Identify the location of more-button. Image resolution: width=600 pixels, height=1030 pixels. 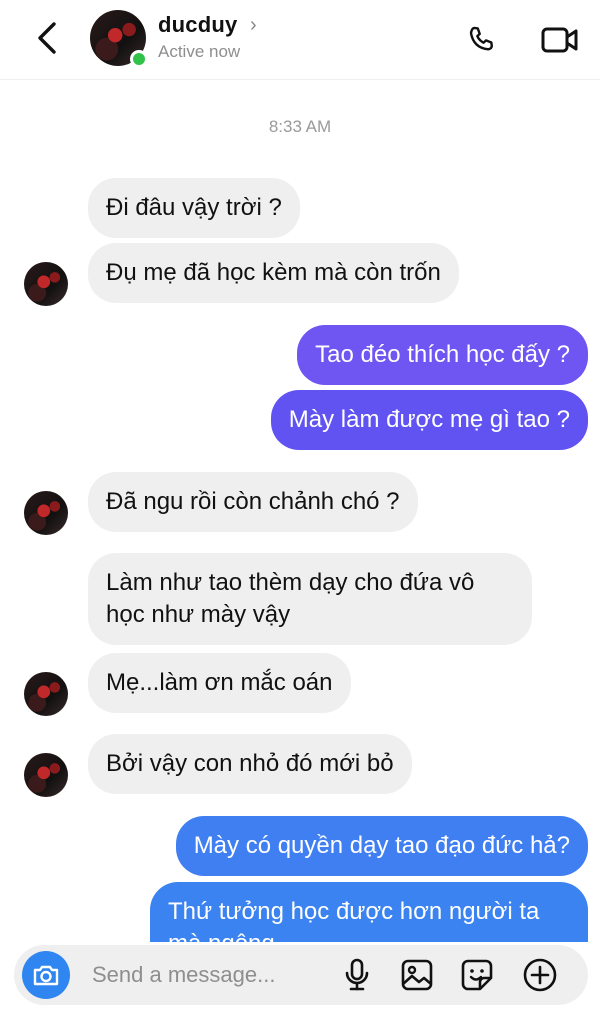
(540, 975).